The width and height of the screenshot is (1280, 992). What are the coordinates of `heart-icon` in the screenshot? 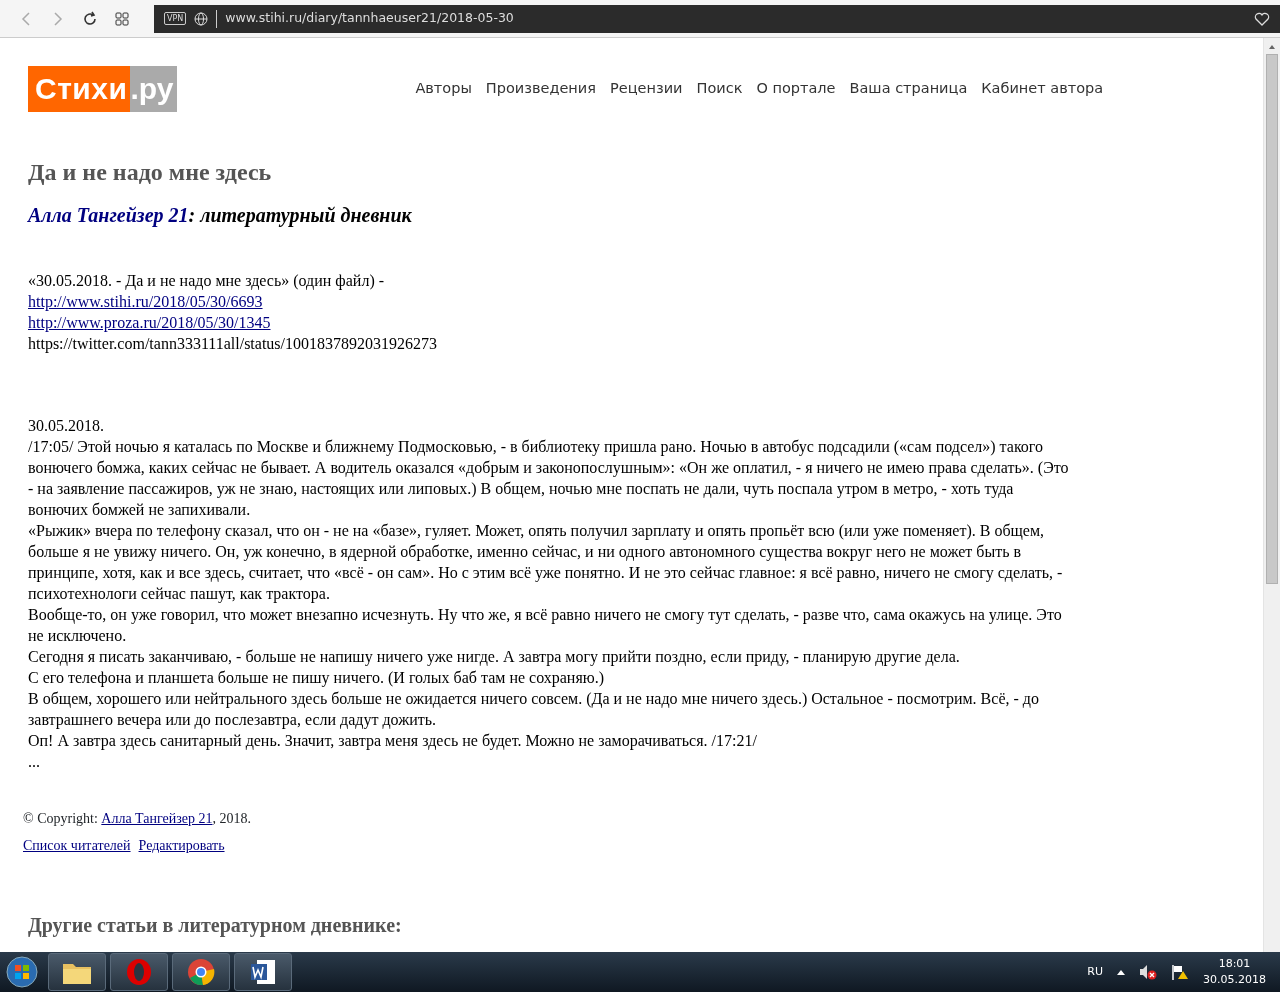 It's located at (1262, 18).